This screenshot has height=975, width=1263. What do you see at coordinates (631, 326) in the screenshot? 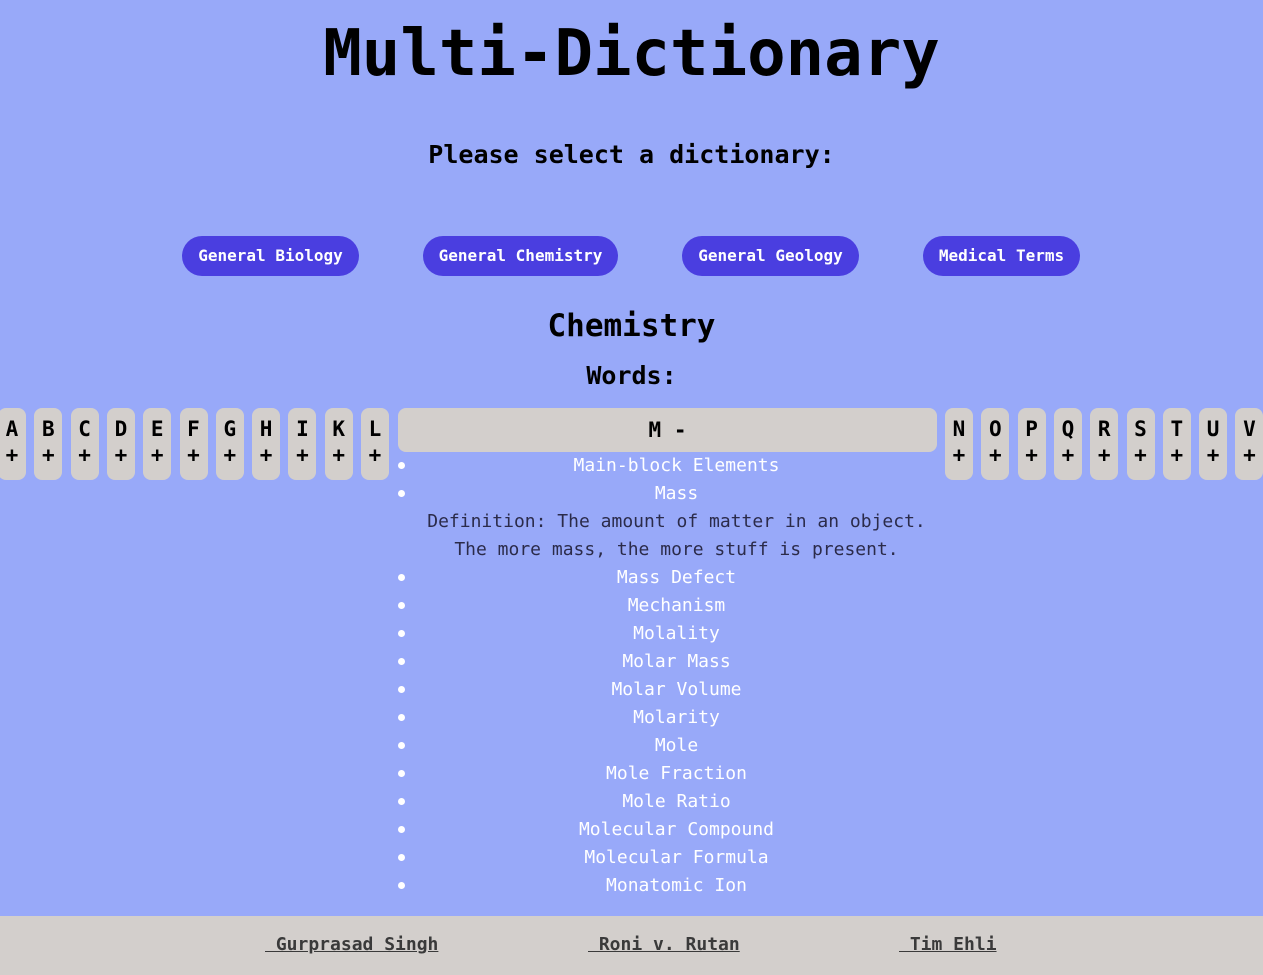
I see `subject-heading: Chemistry` at bounding box center [631, 326].